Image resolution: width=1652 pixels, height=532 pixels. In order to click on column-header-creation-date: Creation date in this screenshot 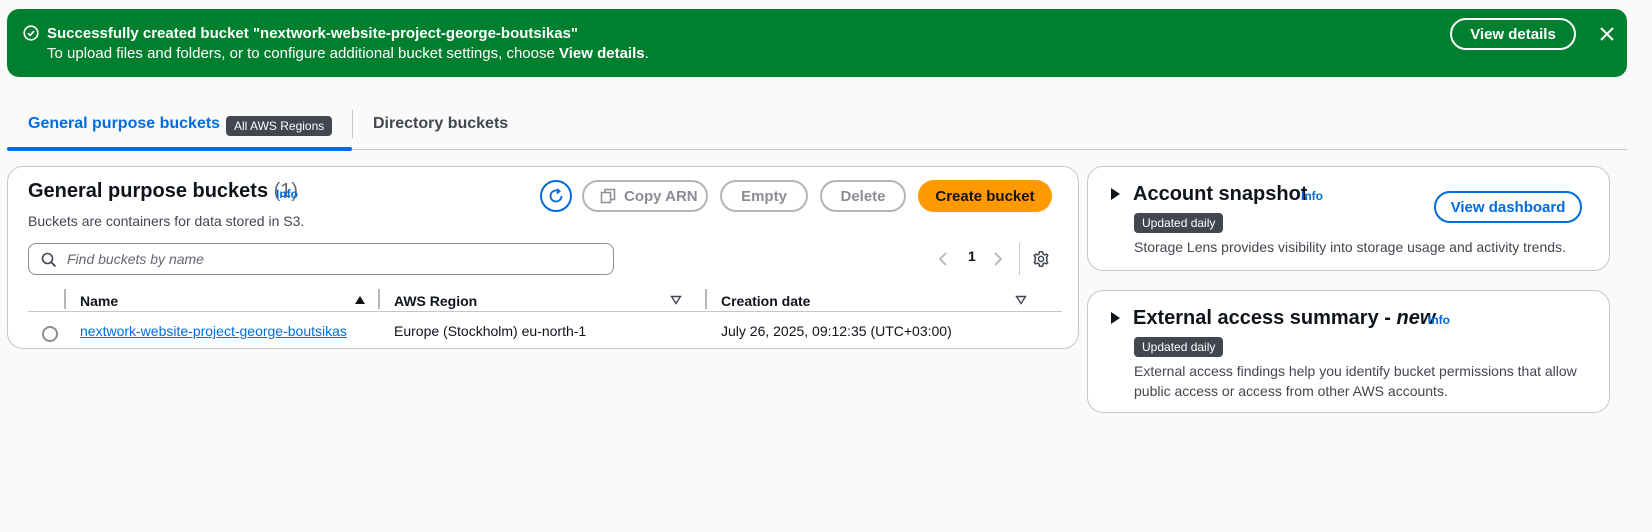, I will do `click(874, 301)`.